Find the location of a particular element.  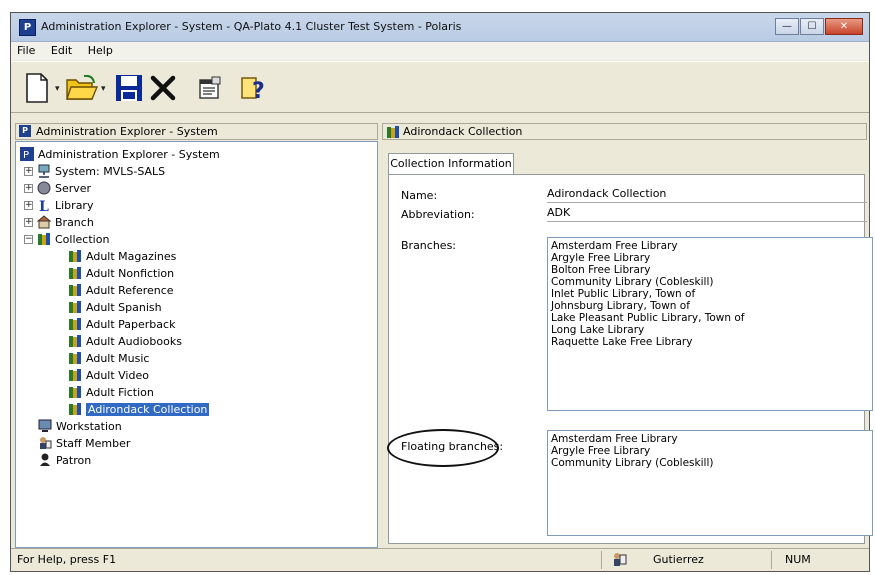

tree-item-collection-1: Adult Nonfiction is located at coordinates (121, 273).